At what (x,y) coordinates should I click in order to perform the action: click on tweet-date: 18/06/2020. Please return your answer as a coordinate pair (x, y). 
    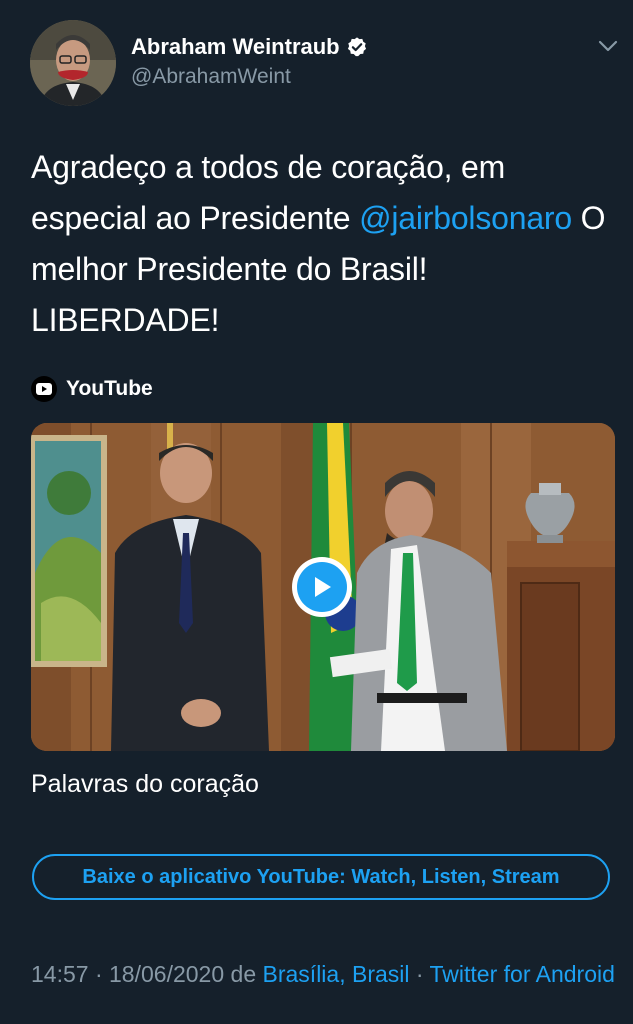
    Looking at the image, I should click on (167, 974).